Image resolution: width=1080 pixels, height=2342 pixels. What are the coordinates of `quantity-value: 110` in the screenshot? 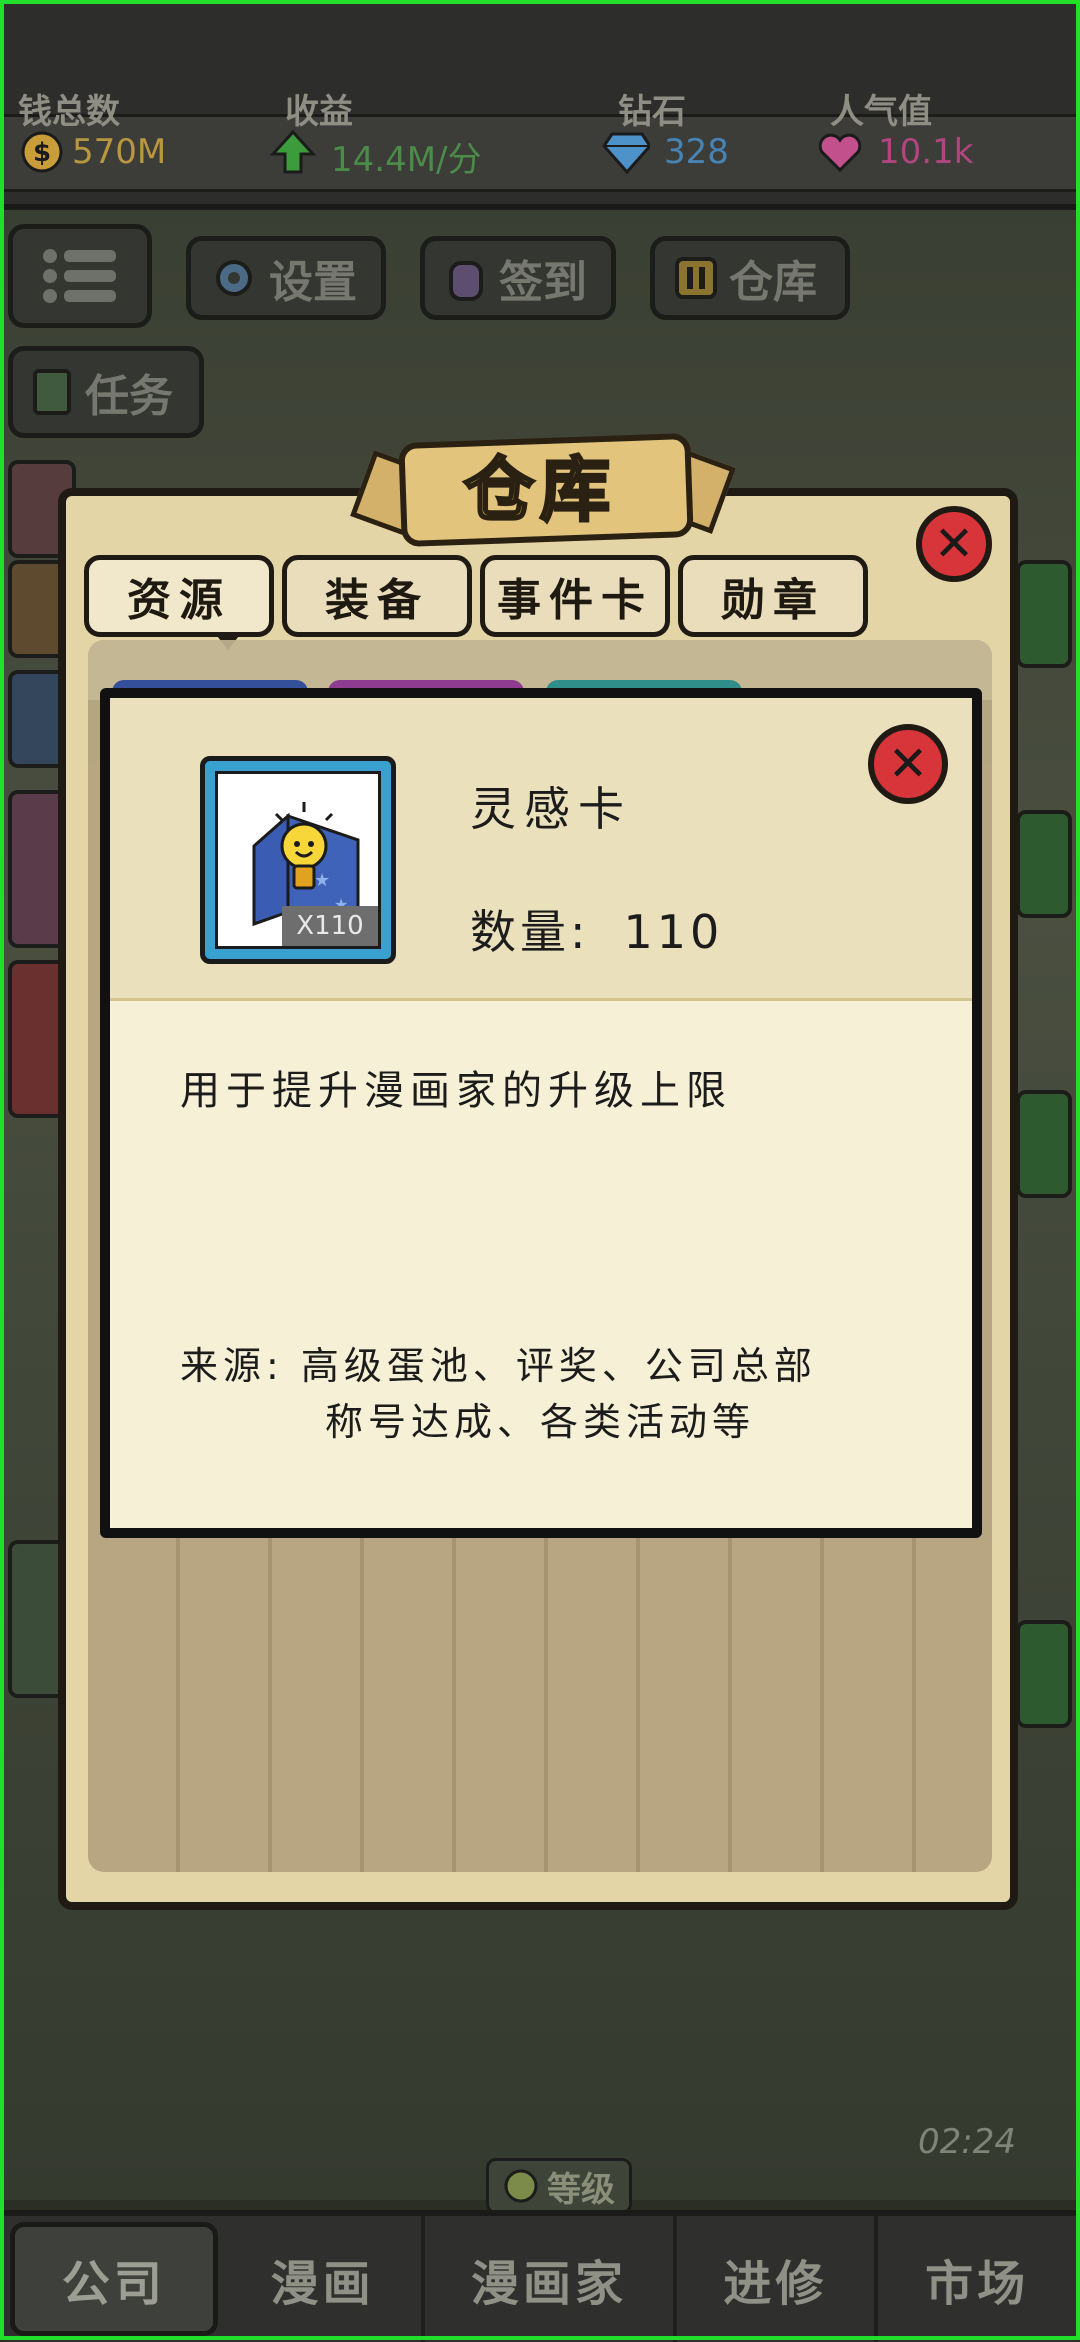 It's located at (673, 932).